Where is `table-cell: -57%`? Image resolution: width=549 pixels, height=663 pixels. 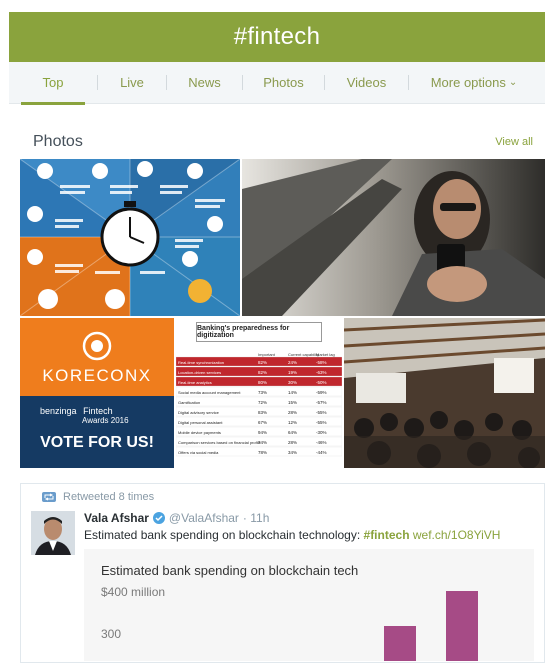 table-cell: -57% is located at coordinates (321, 402).